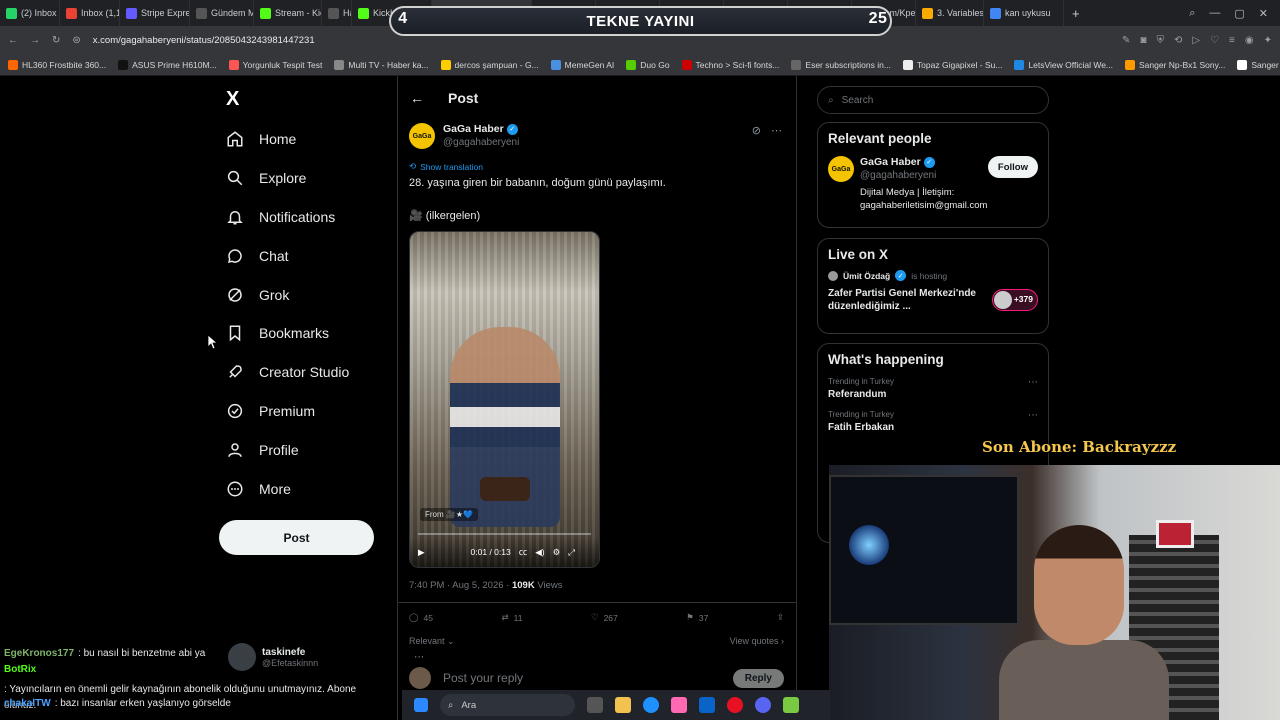 Image resolution: width=1280 pixels, height=720 pixels. What do you see at coordinates (582, 64) in the screenshot?
I see `bookmark-item: MemeGen AI` at bounding box center [582, 64].